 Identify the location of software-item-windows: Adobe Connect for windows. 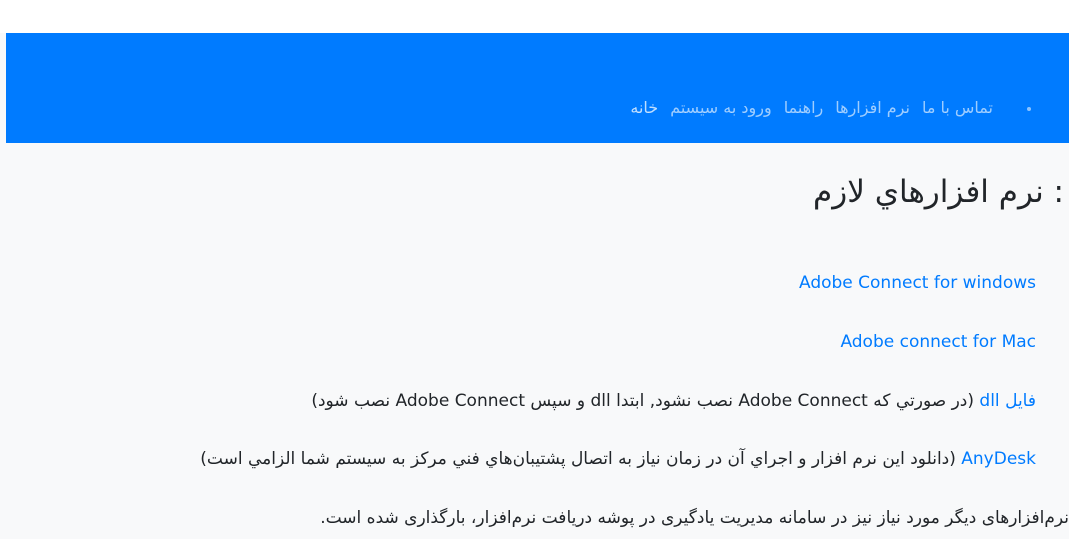
(917, 283).